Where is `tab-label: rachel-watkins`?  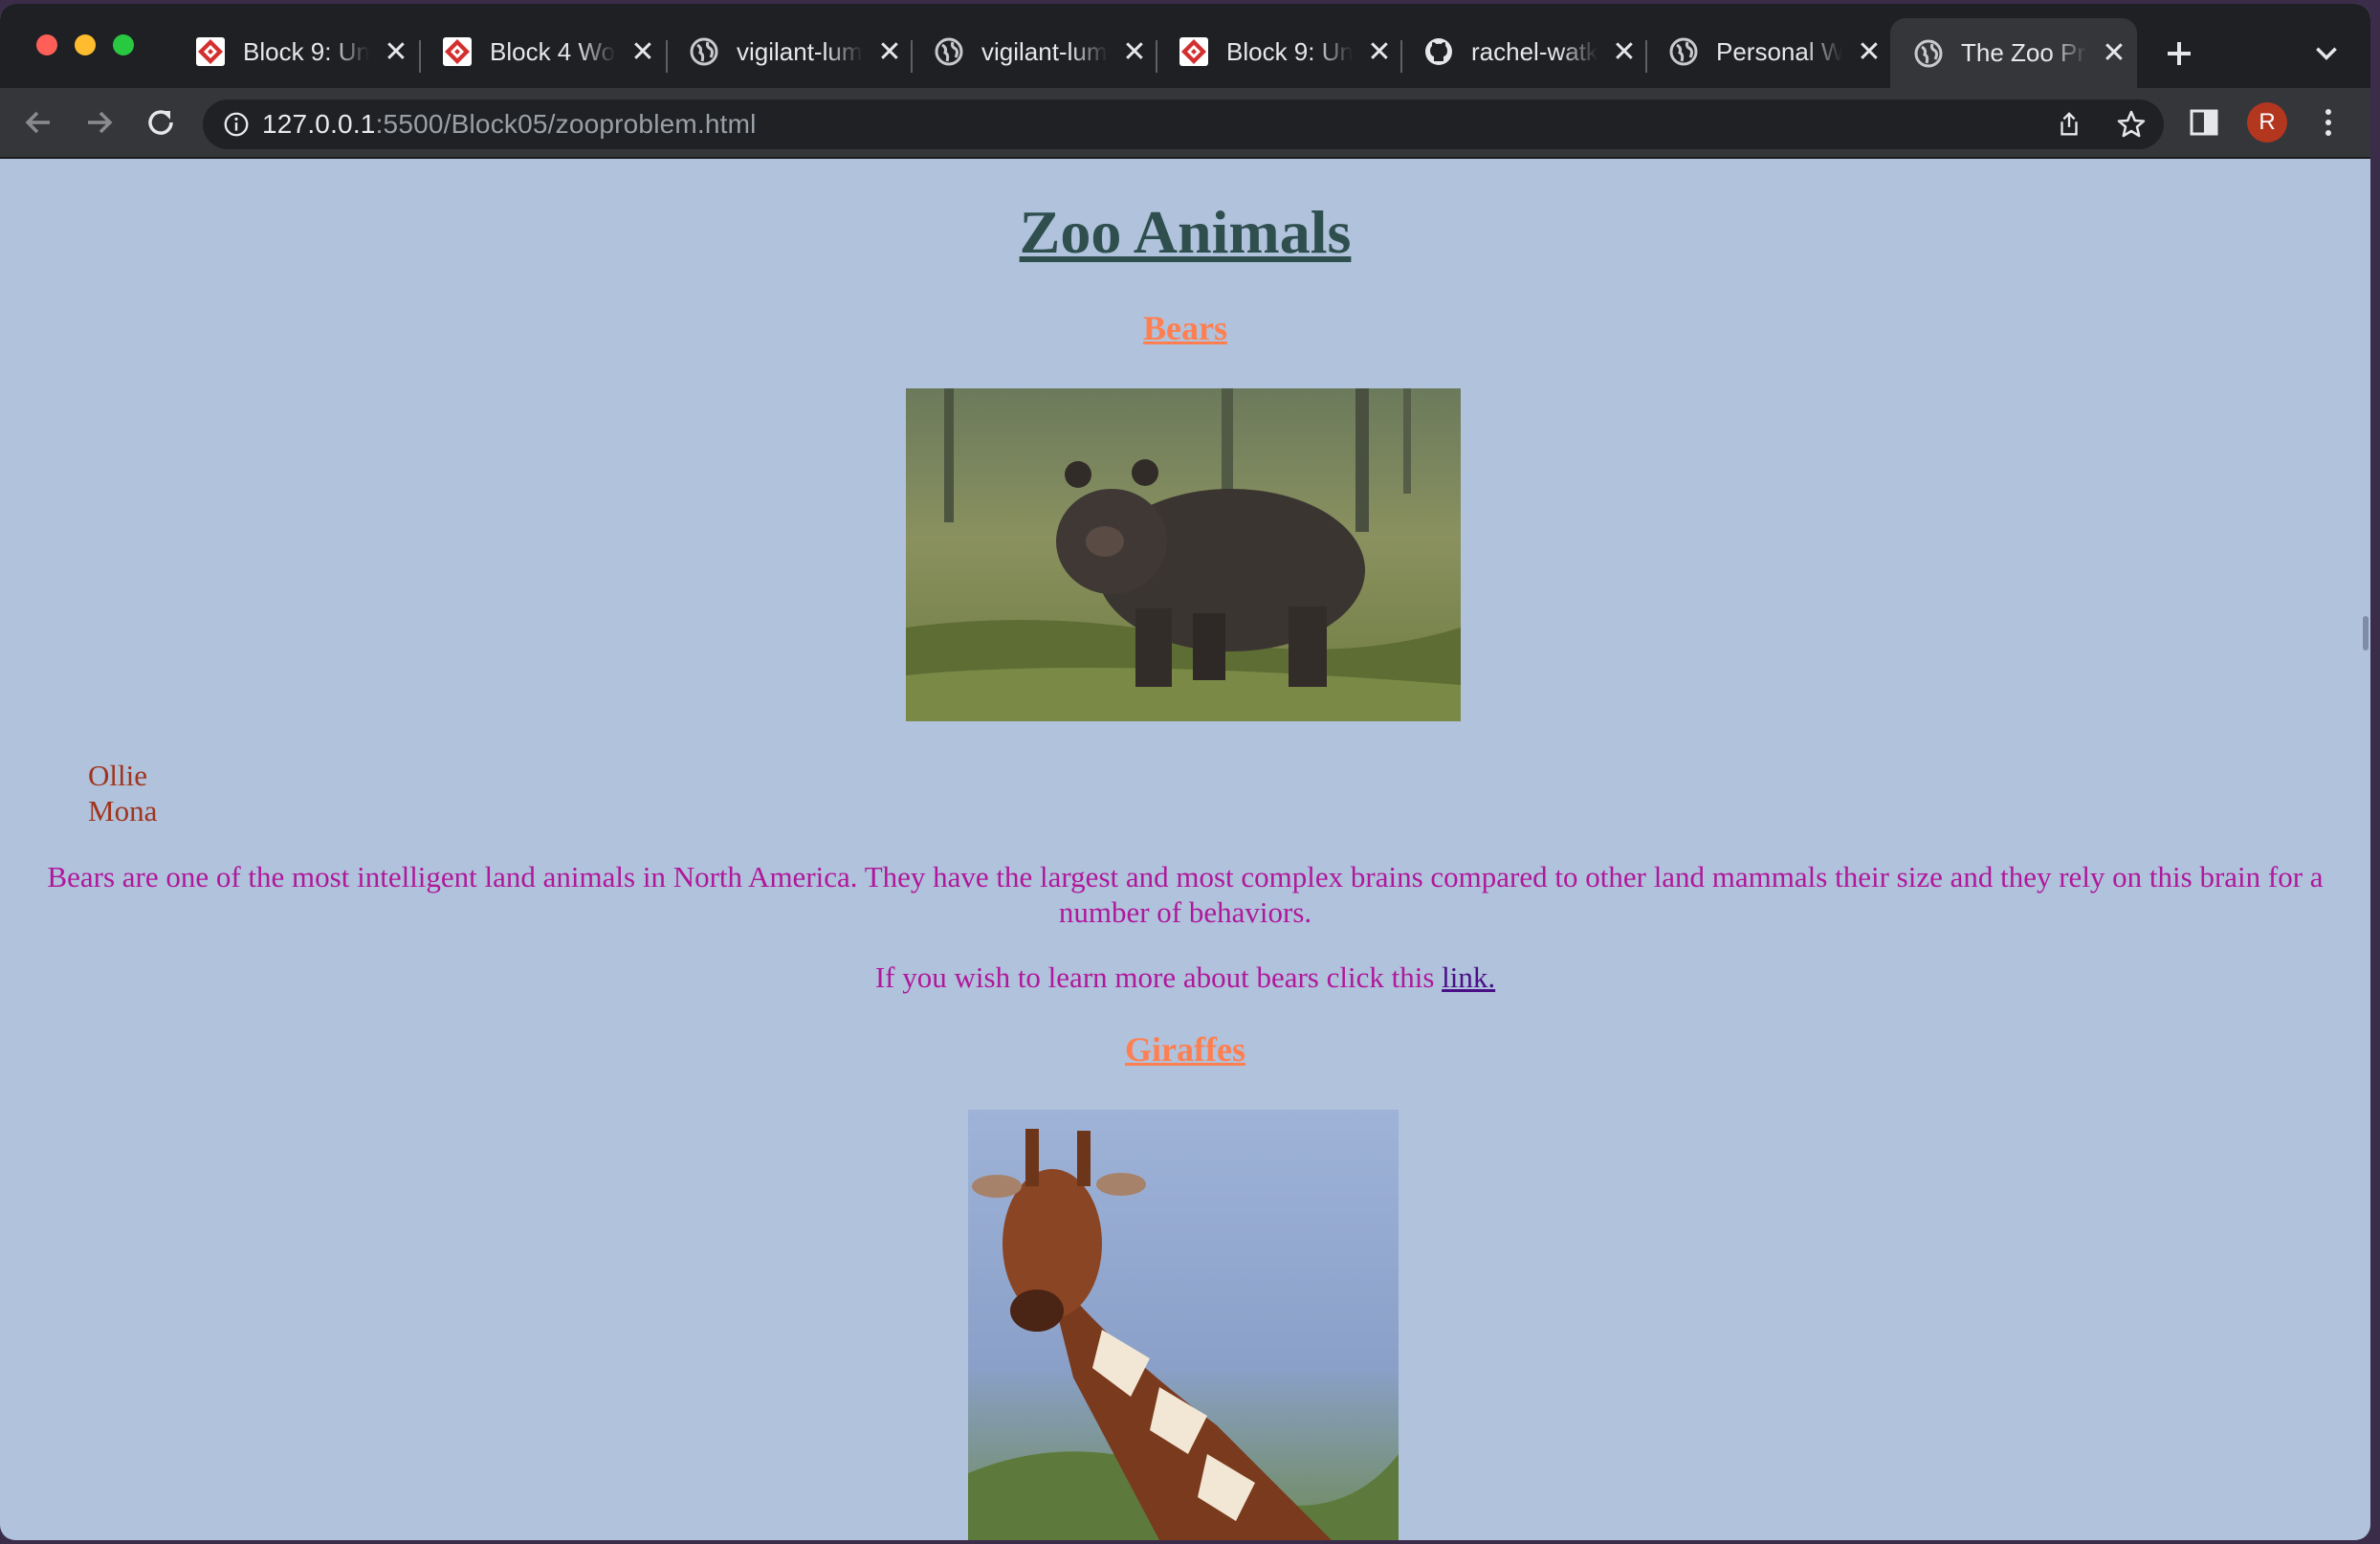
tab-label: rachel-watkins is located at coordinates (1534, 51).